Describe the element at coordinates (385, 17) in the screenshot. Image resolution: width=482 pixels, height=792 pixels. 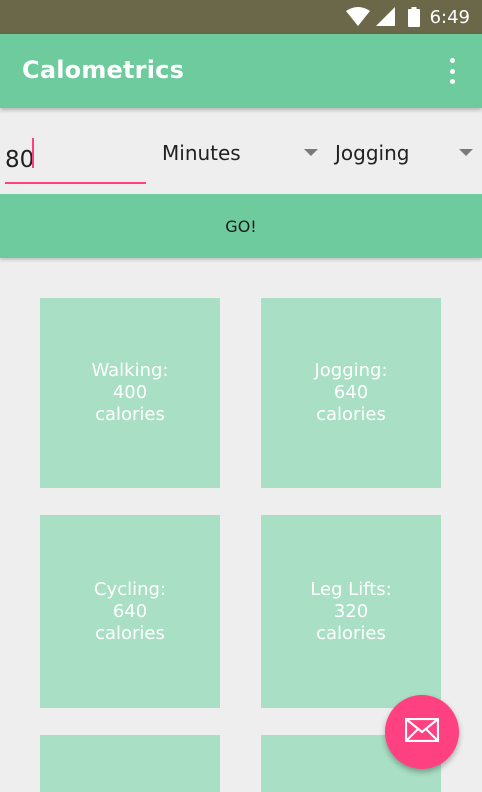
I see `cell-signal-icon` at that location.